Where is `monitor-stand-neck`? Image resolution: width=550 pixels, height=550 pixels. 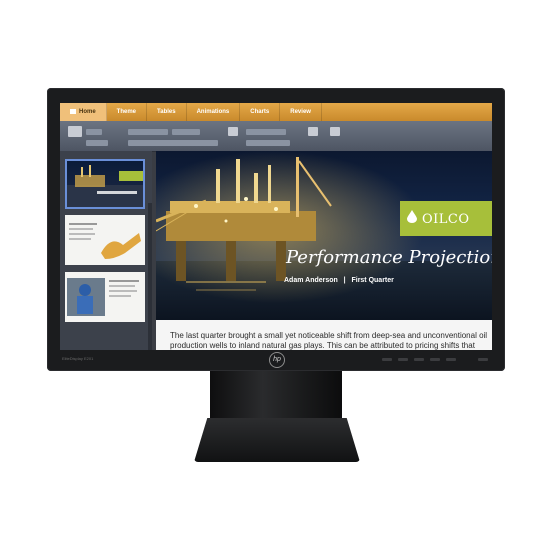 monitor-stand-neck is located at coordinates (276, 398).